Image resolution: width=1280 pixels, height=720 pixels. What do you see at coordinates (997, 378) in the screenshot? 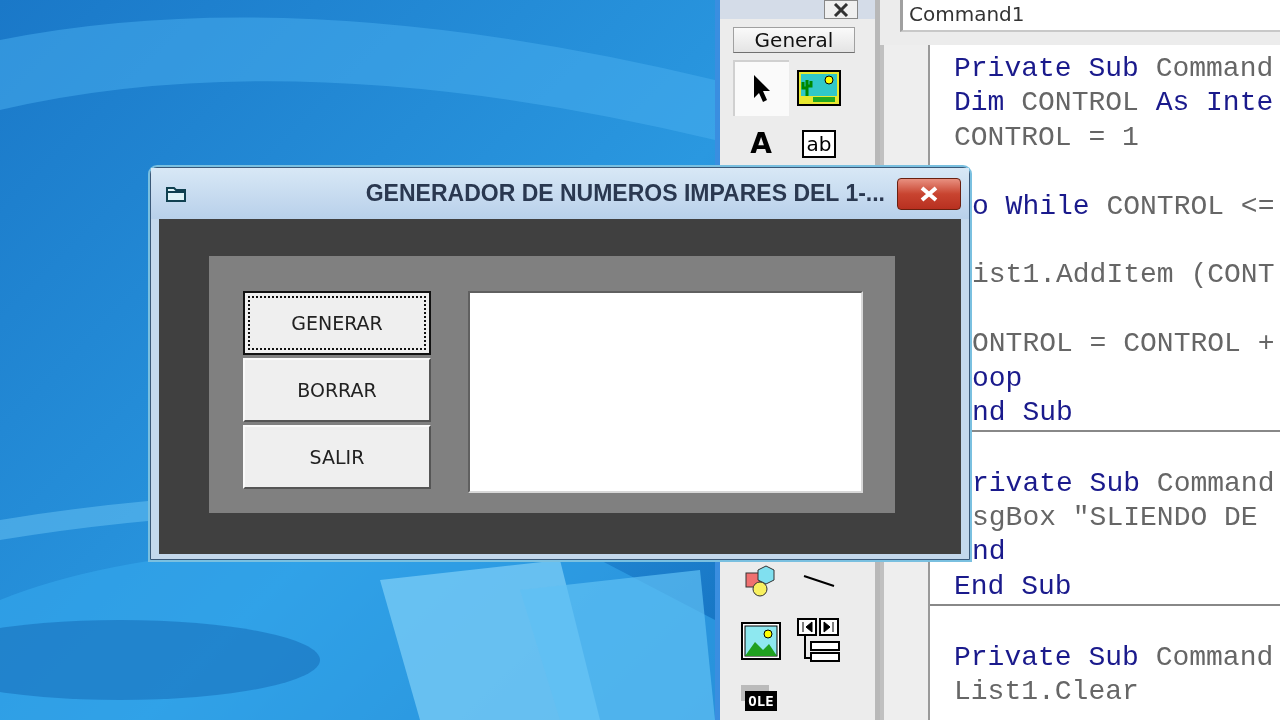
I see `code-line: oop` at bounding box center [997, 378].